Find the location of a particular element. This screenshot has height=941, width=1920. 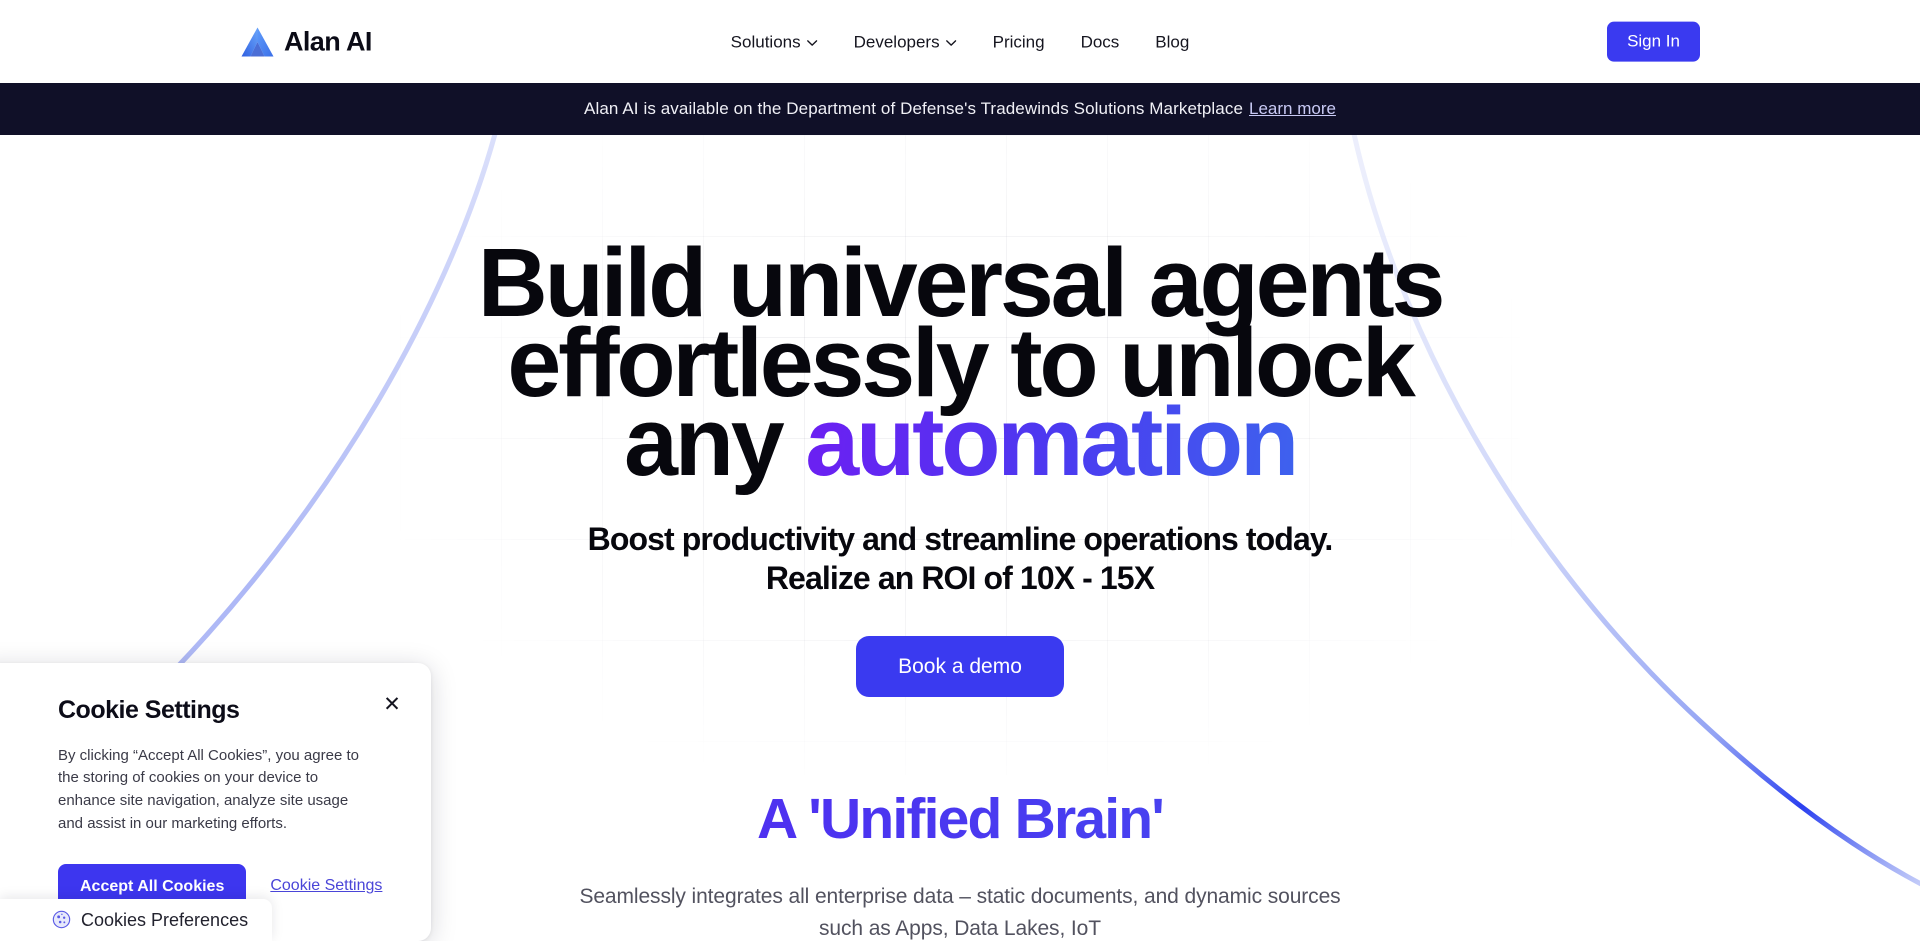

cookie-settings-link: Cookie Settings is located at coordinates (326, 886).